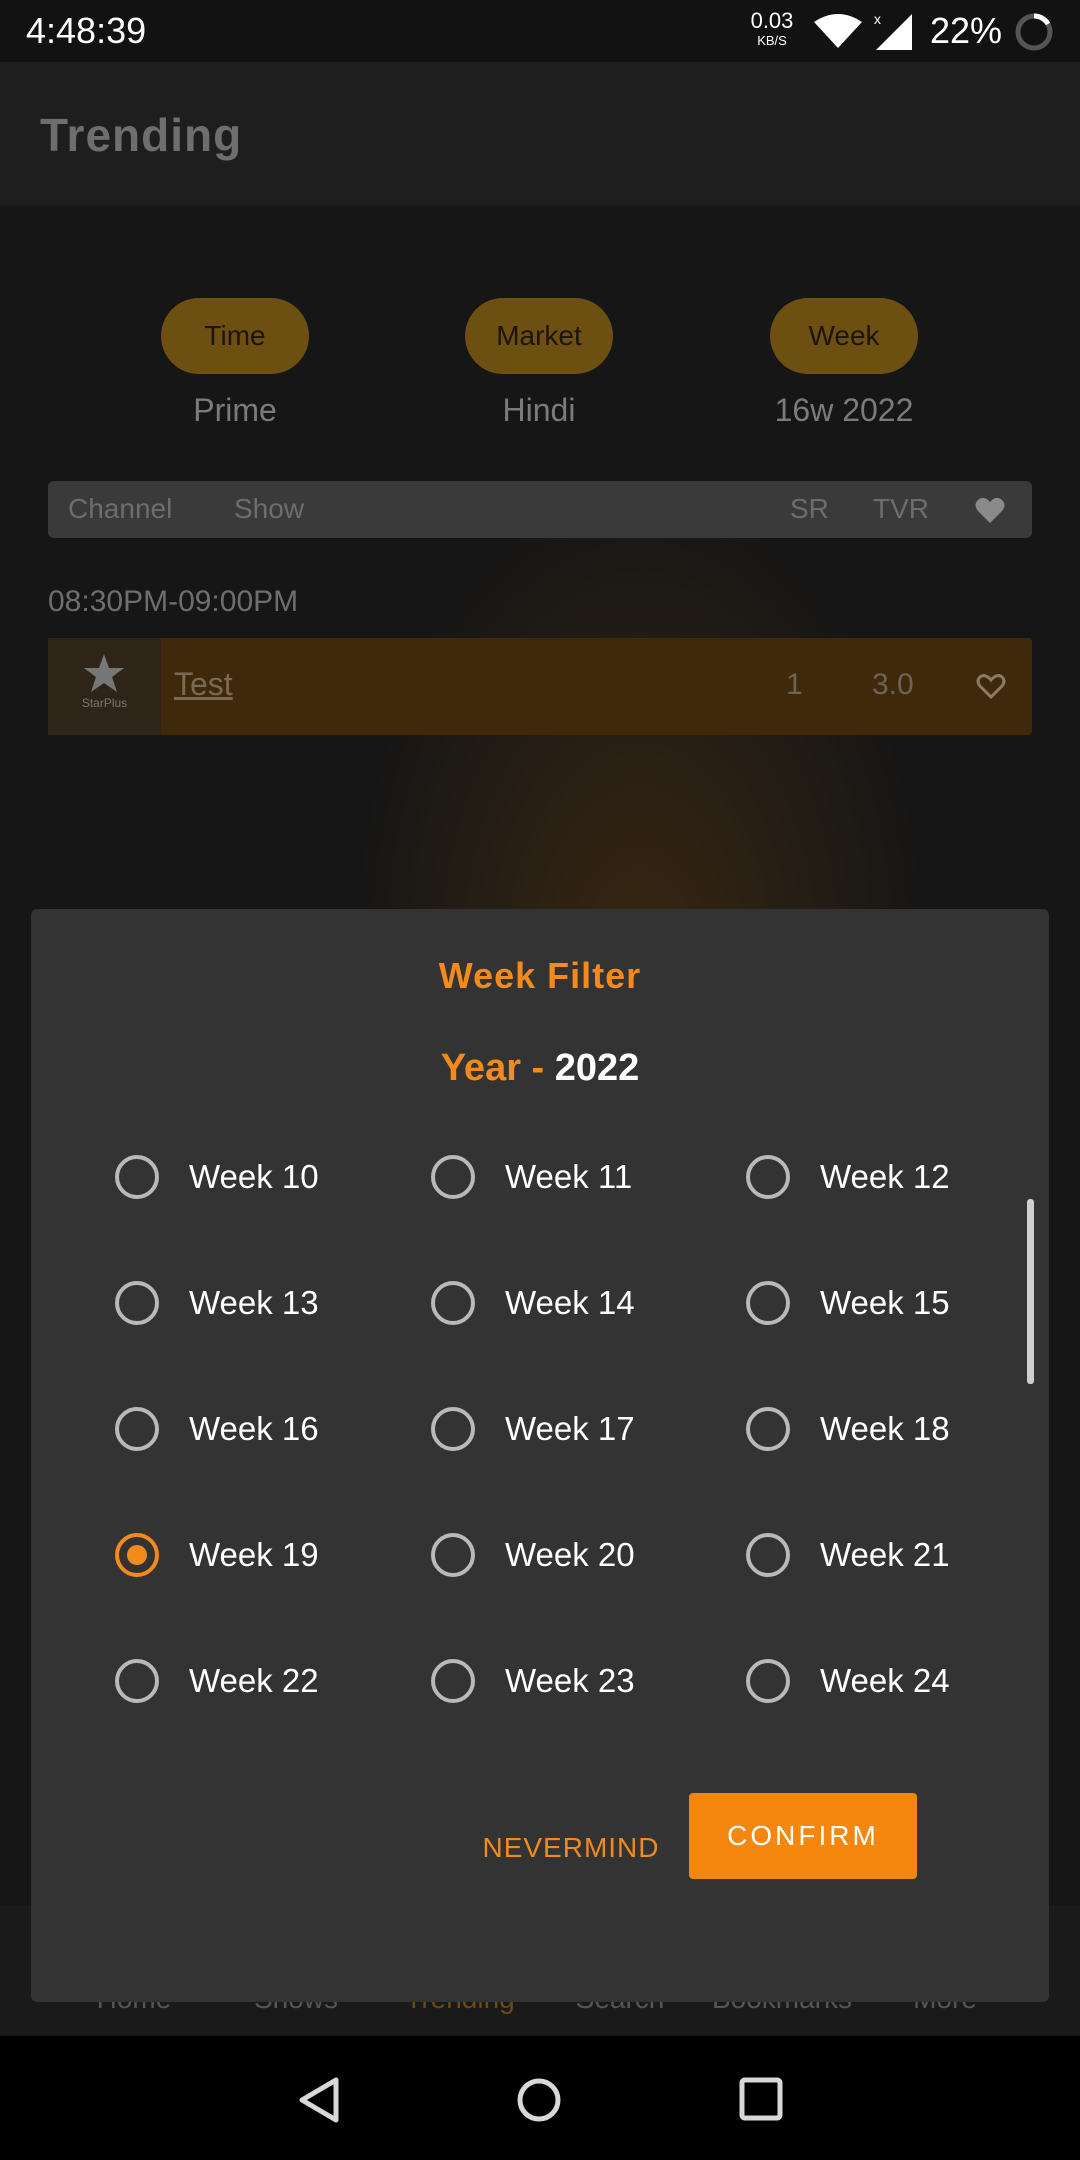  I want to click on dialog-title: Week Filter, so click(540, 975).